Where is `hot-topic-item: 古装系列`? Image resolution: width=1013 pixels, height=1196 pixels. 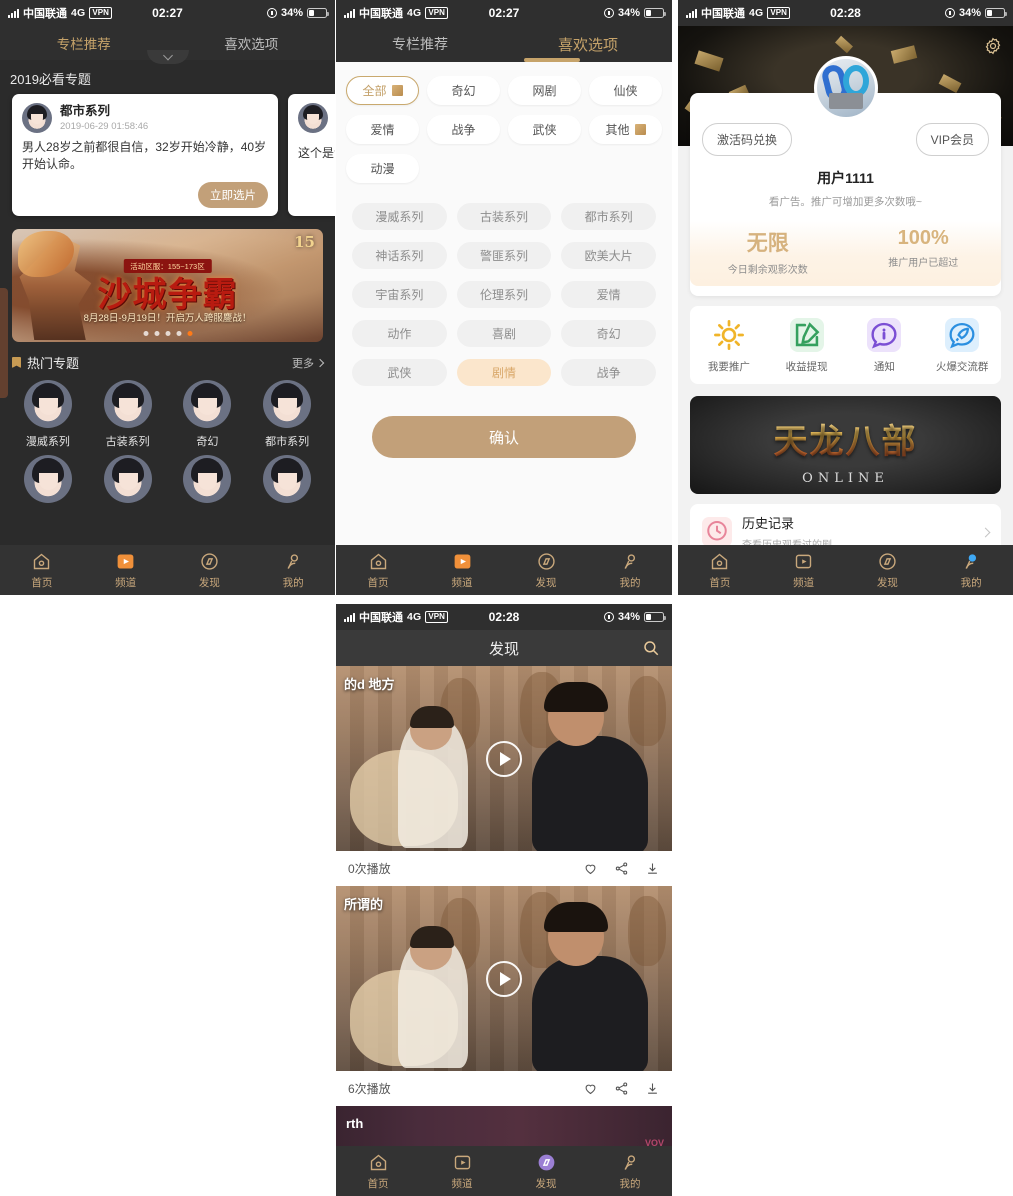
hot-topic-item: 古装系列 is located at coordinates (128, 414).